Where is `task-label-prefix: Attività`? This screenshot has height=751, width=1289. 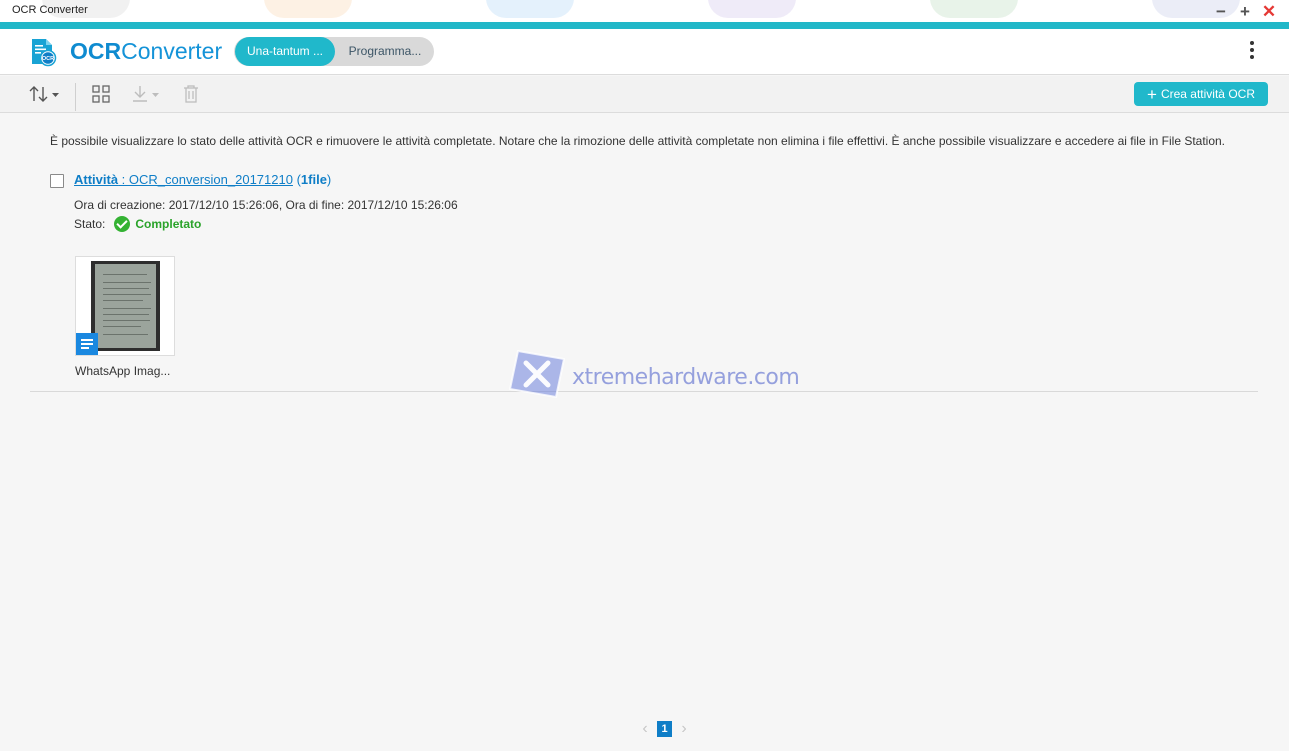
task-label-prefix: Attività is located at coordinates (96, 179).